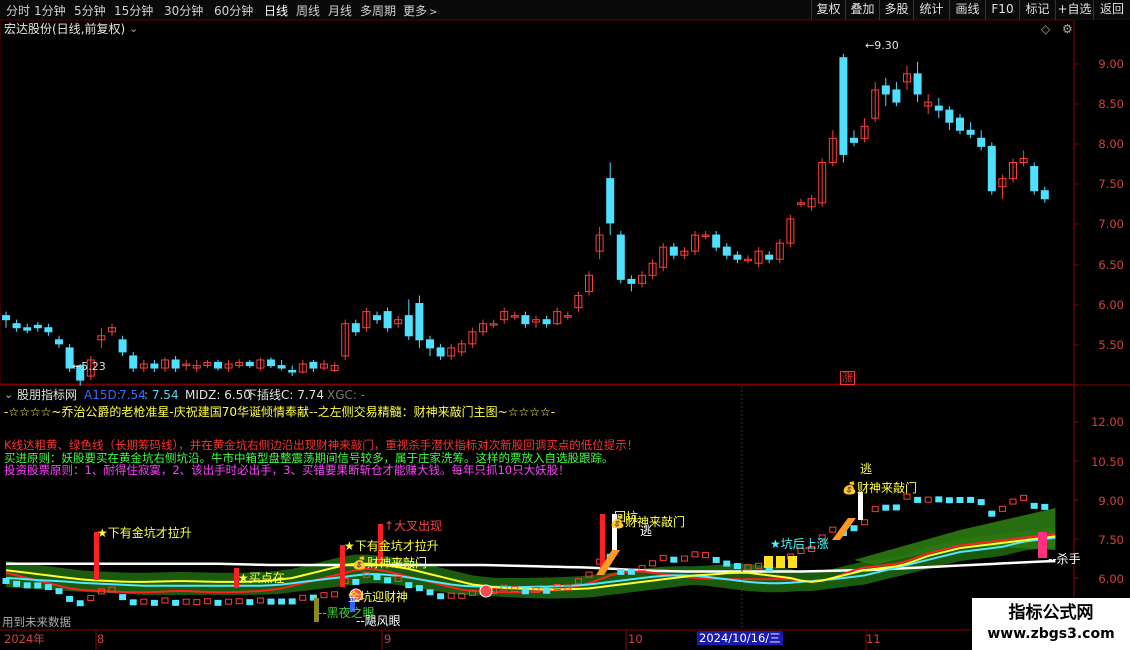 The height and width of the screenshot is (650, 1130). I want to click on date-cursor-label: 2024/10/16/三, so click(740, 638).